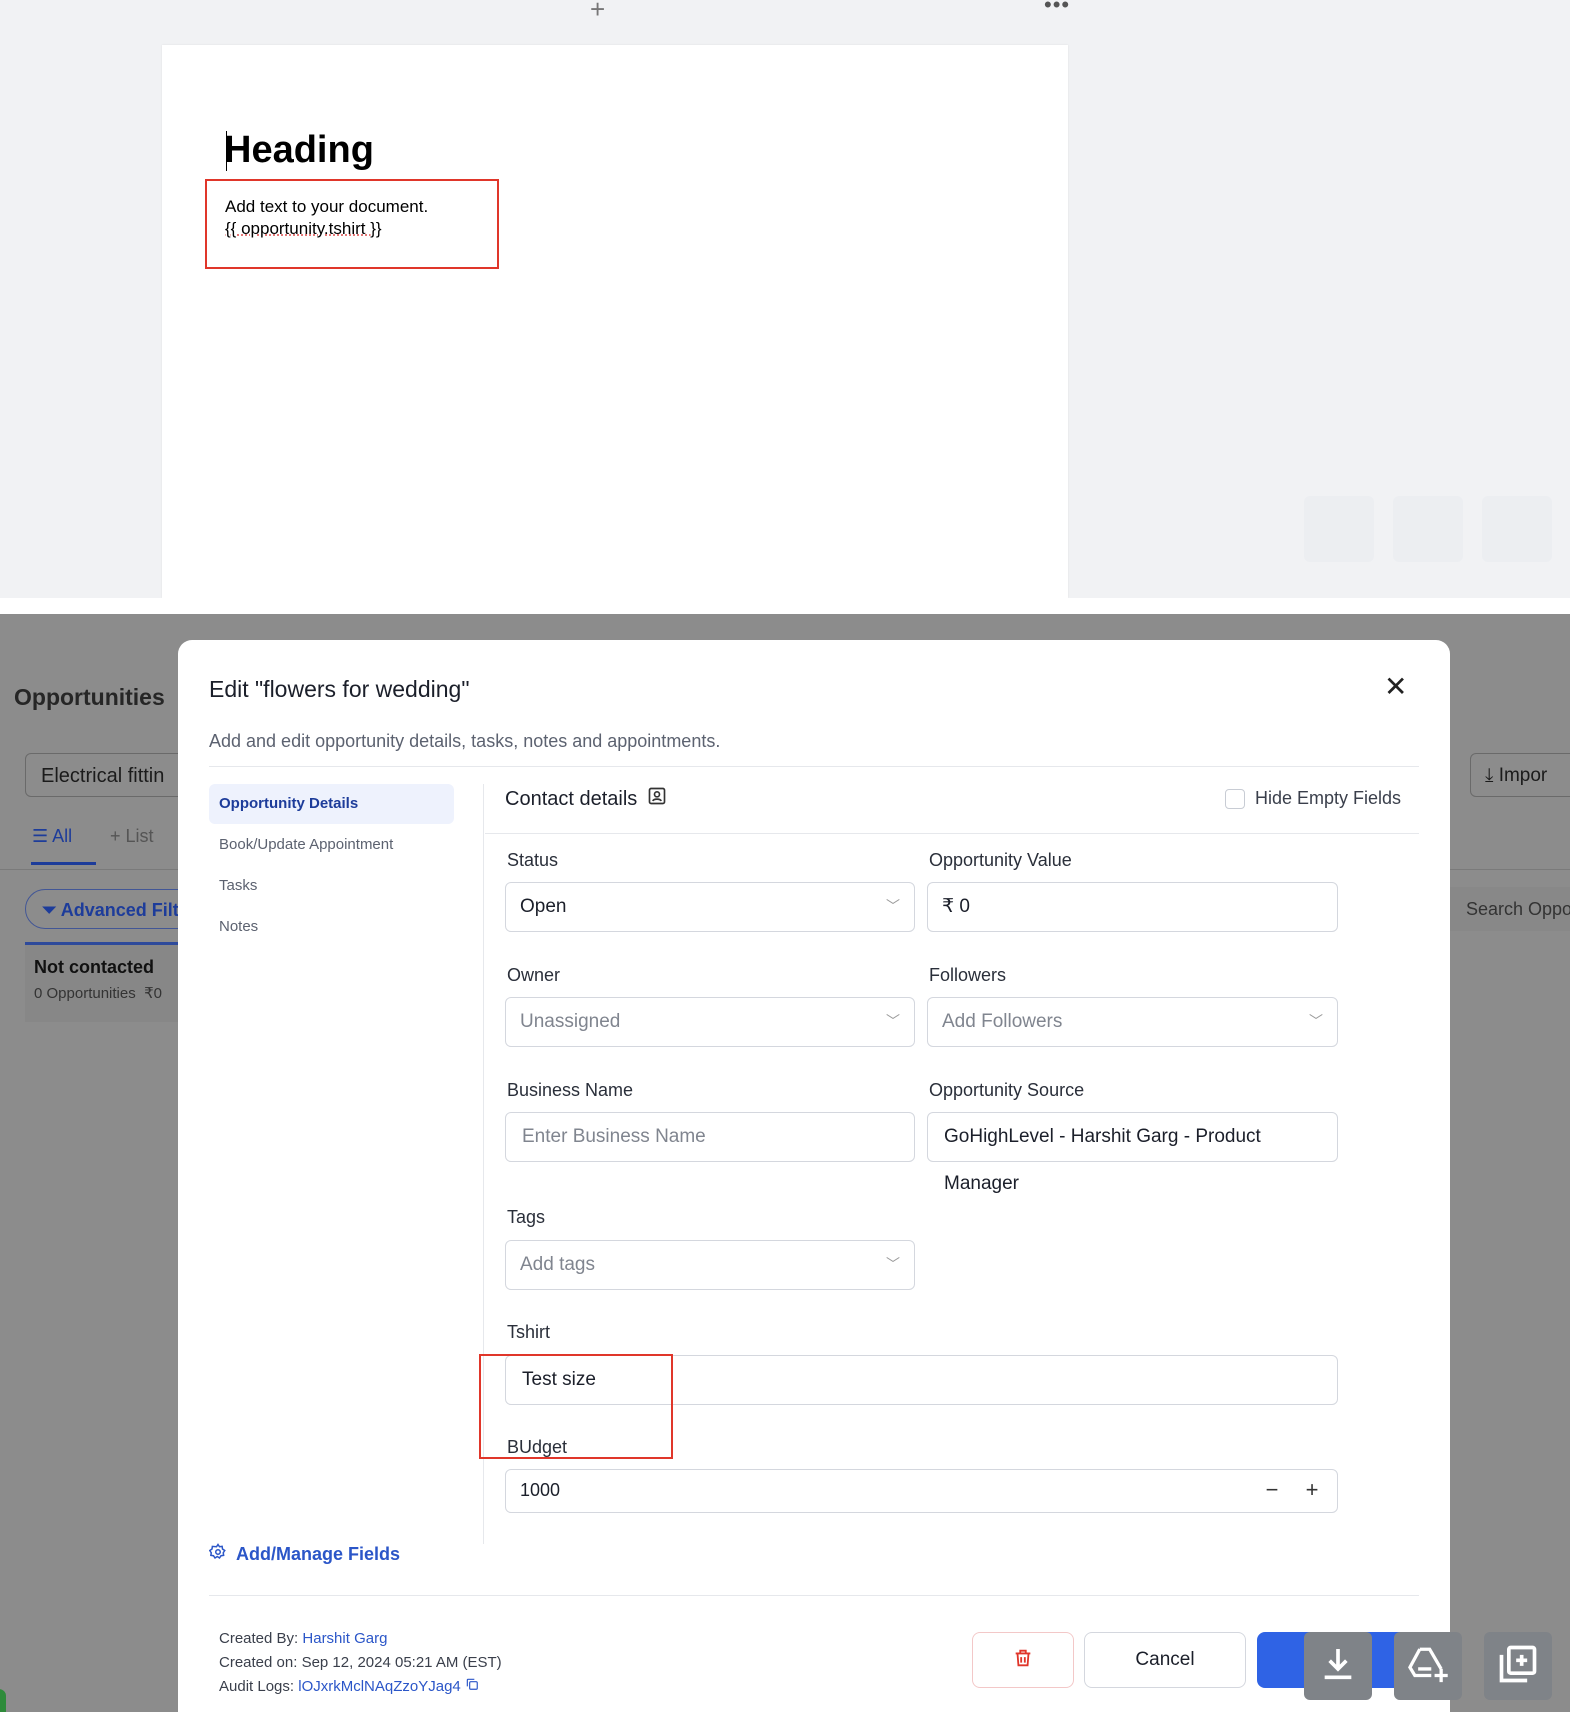  I want to click on contact-details-heading: Contact details, so click(586, 799).